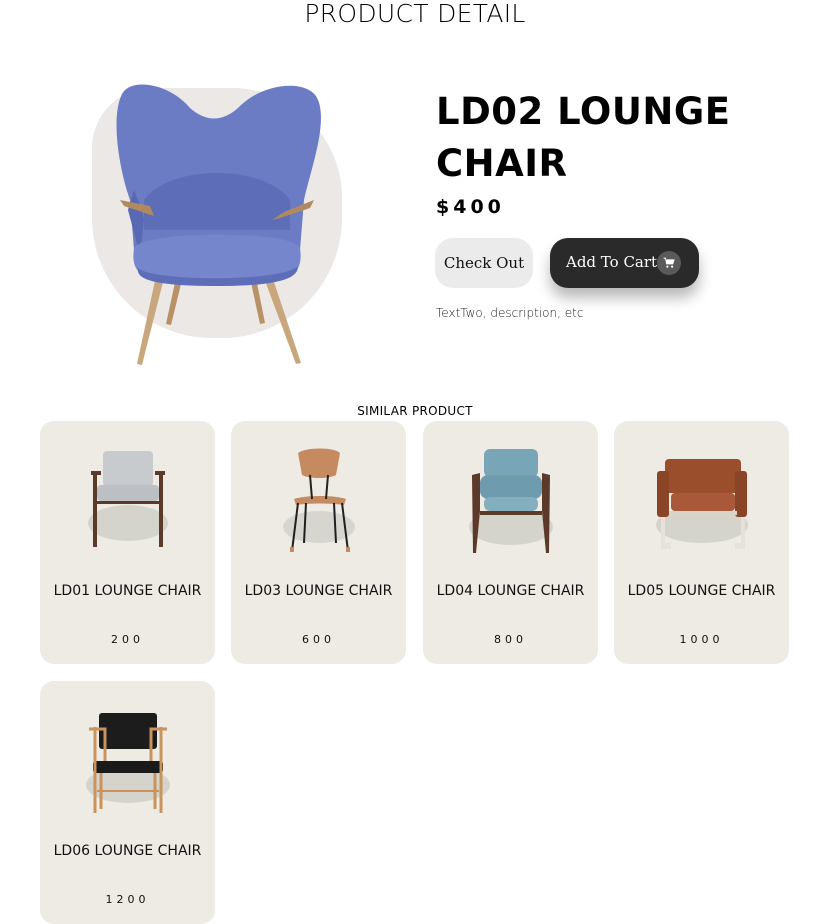  Describe the element at coordinates (511, 501) in the screenshot. I see `teal-armchair-image` at that location.